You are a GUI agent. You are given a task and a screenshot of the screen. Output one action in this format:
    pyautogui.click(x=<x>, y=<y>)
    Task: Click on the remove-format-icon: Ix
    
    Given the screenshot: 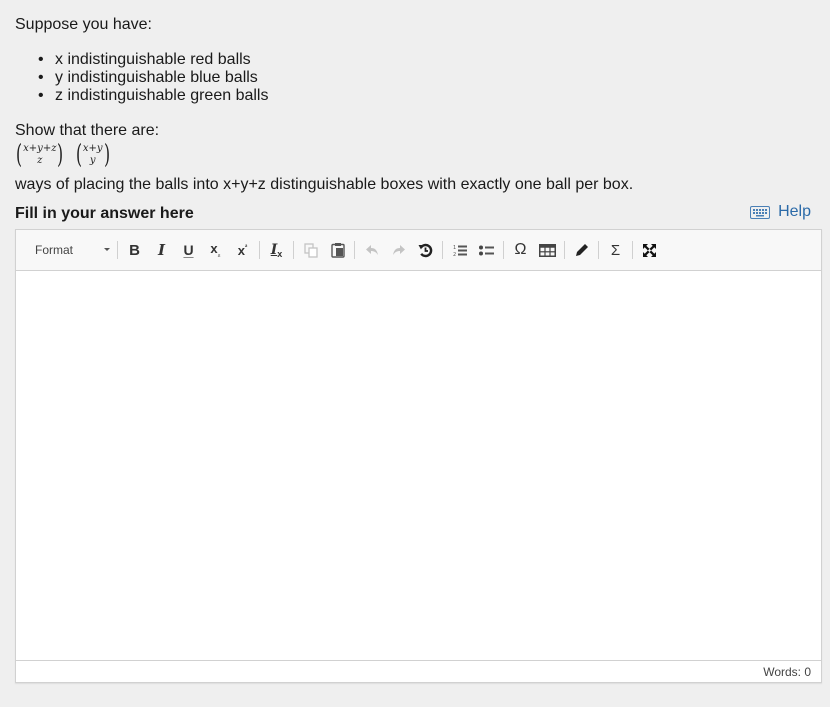 What is the action you would take?
    pyautogui.click(x=277, y=250)
    